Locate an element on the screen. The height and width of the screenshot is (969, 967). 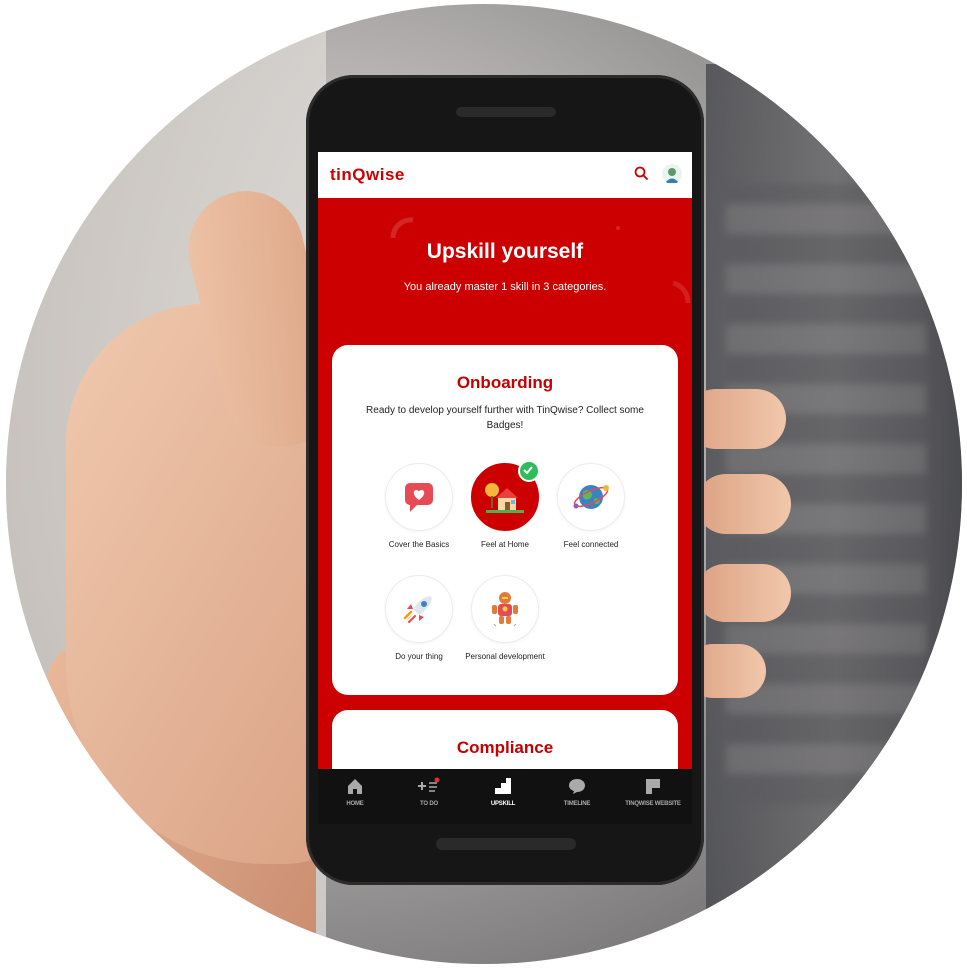
badge-label: Do your thing is located at coordinates (419, 656).